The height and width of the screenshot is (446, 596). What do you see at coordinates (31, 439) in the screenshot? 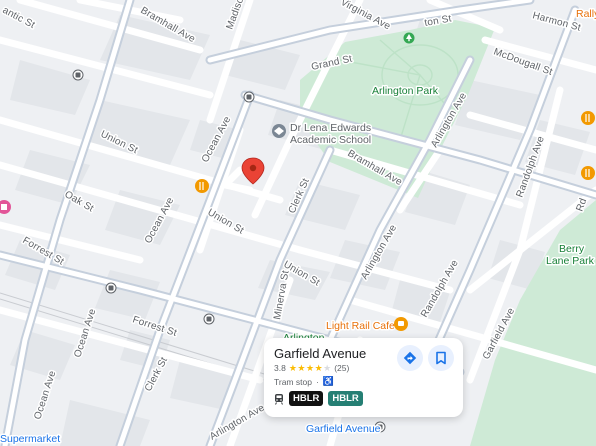
I see `poi-label-supermarket: Supermarket` at bounding box center [31, 439].